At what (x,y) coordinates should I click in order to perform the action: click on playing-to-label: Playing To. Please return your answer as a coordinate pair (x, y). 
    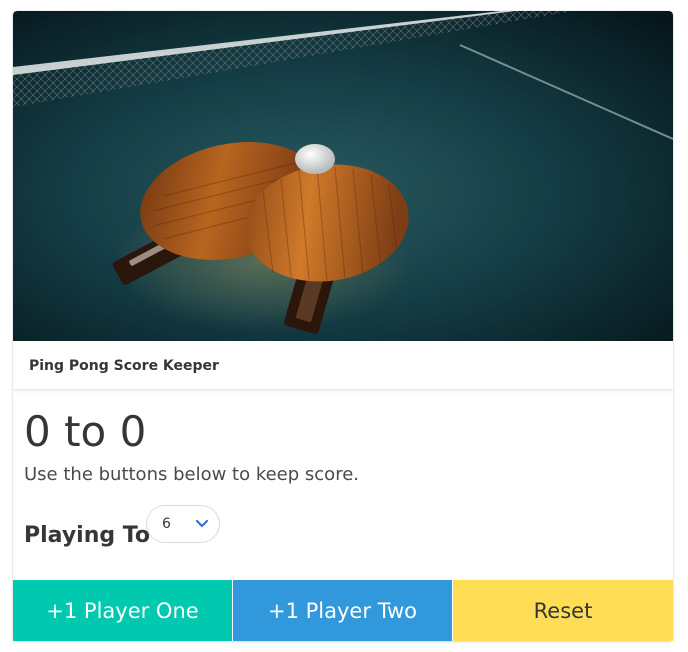
    Looking at the image, I should click on (87, 535).